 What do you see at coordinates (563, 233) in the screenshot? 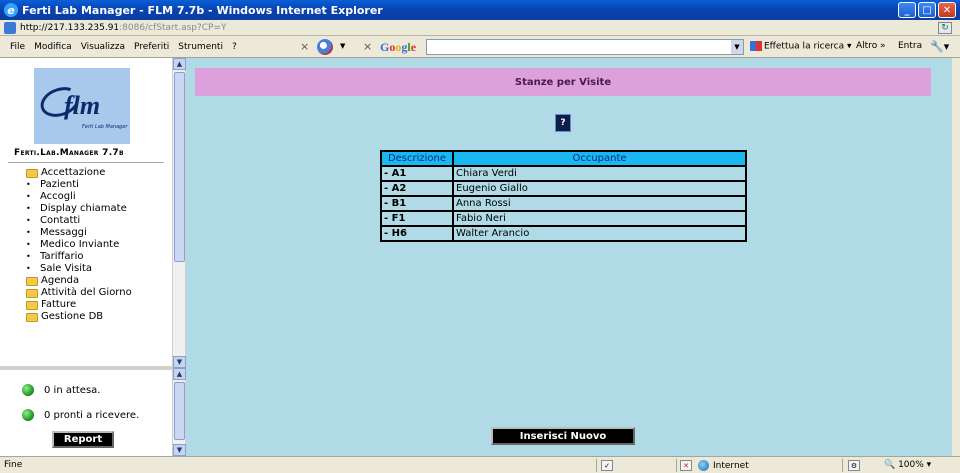
I see `table-row: - H6 Walter Arancio` at bounding box center [563, 233].